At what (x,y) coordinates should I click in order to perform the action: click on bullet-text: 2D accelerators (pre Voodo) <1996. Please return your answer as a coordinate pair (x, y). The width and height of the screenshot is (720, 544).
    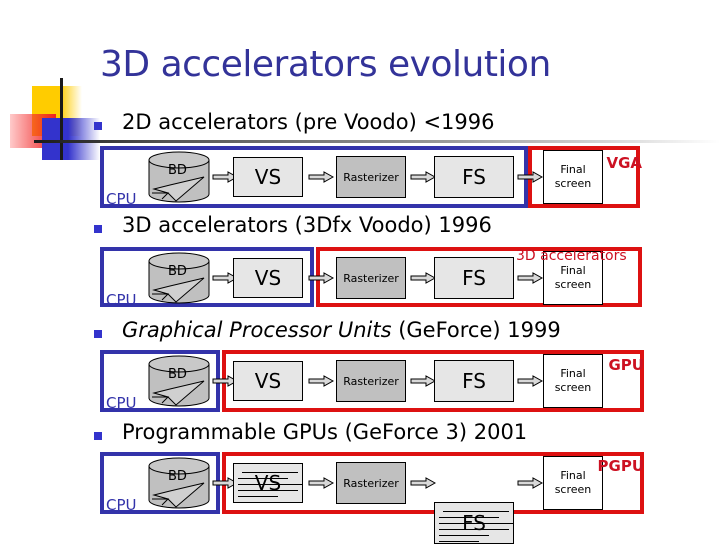
    Looking at the image, I should click on (308, 122).